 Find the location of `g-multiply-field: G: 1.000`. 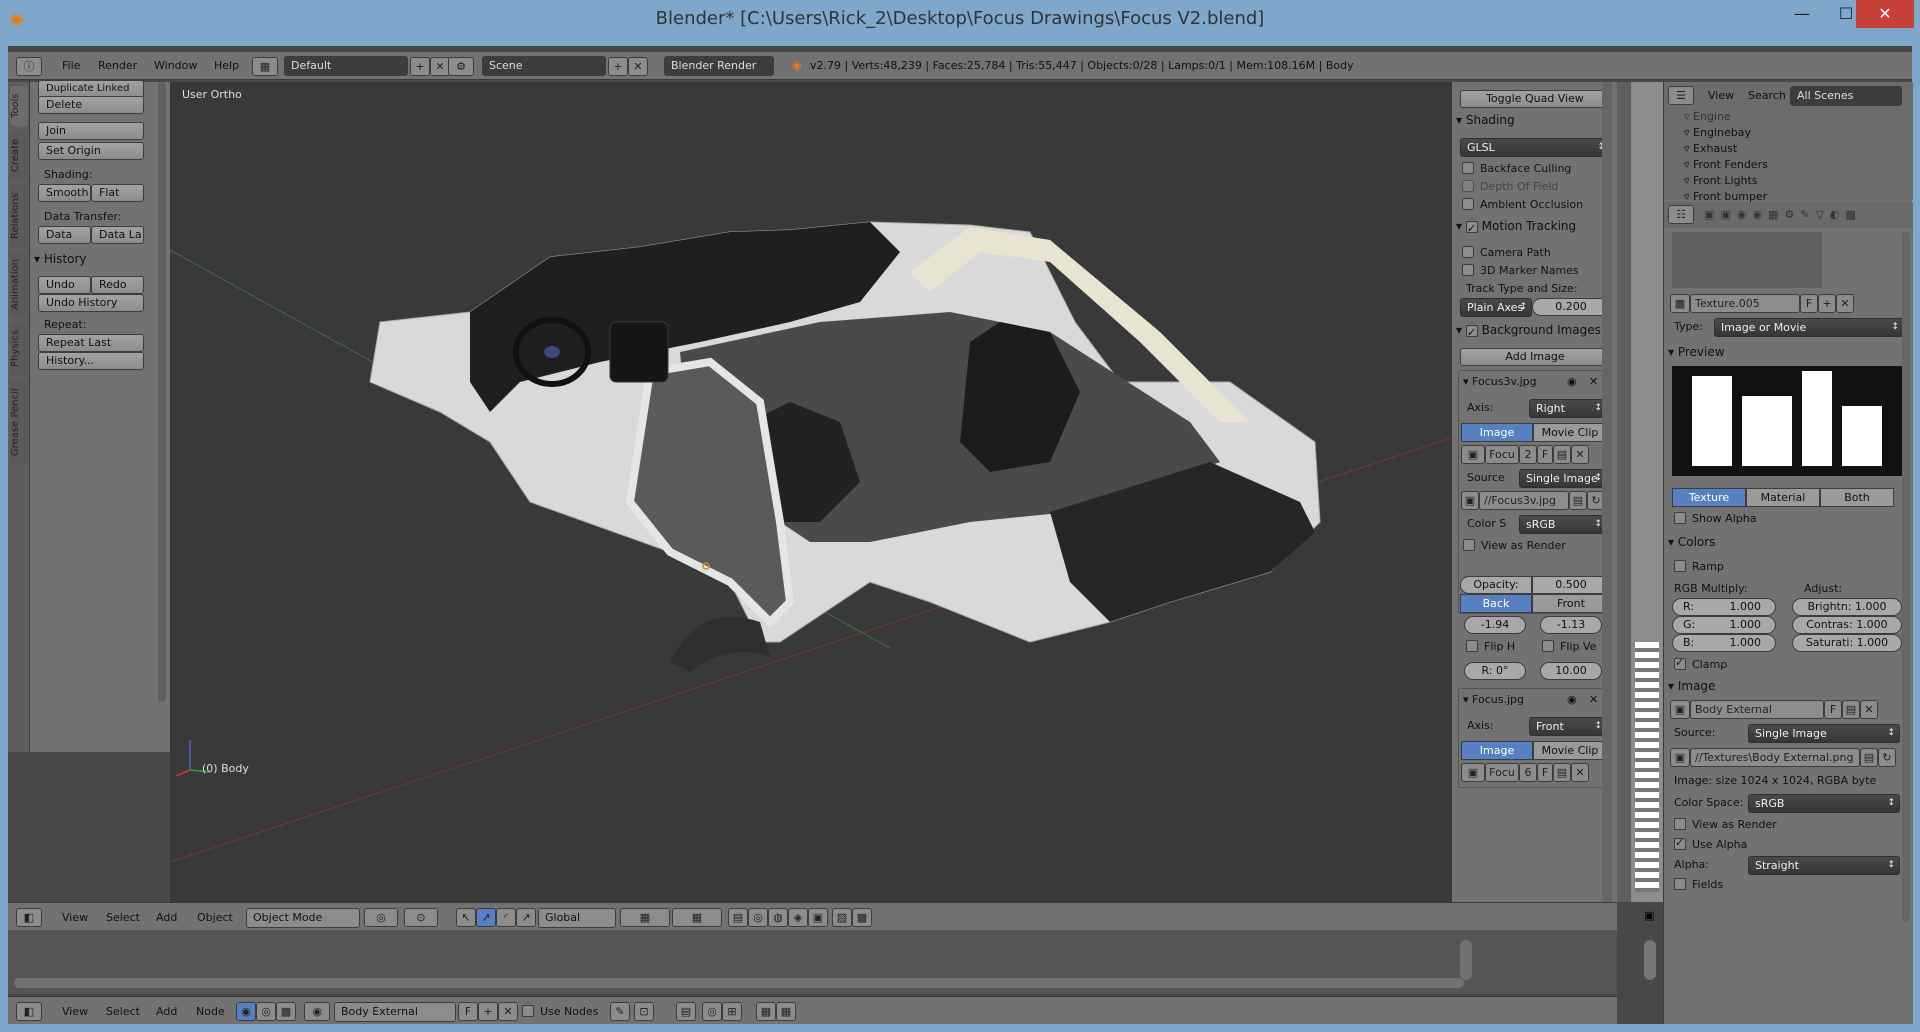

g-multiply-field: G: 1.000 is located at coordinates (1724, 625).